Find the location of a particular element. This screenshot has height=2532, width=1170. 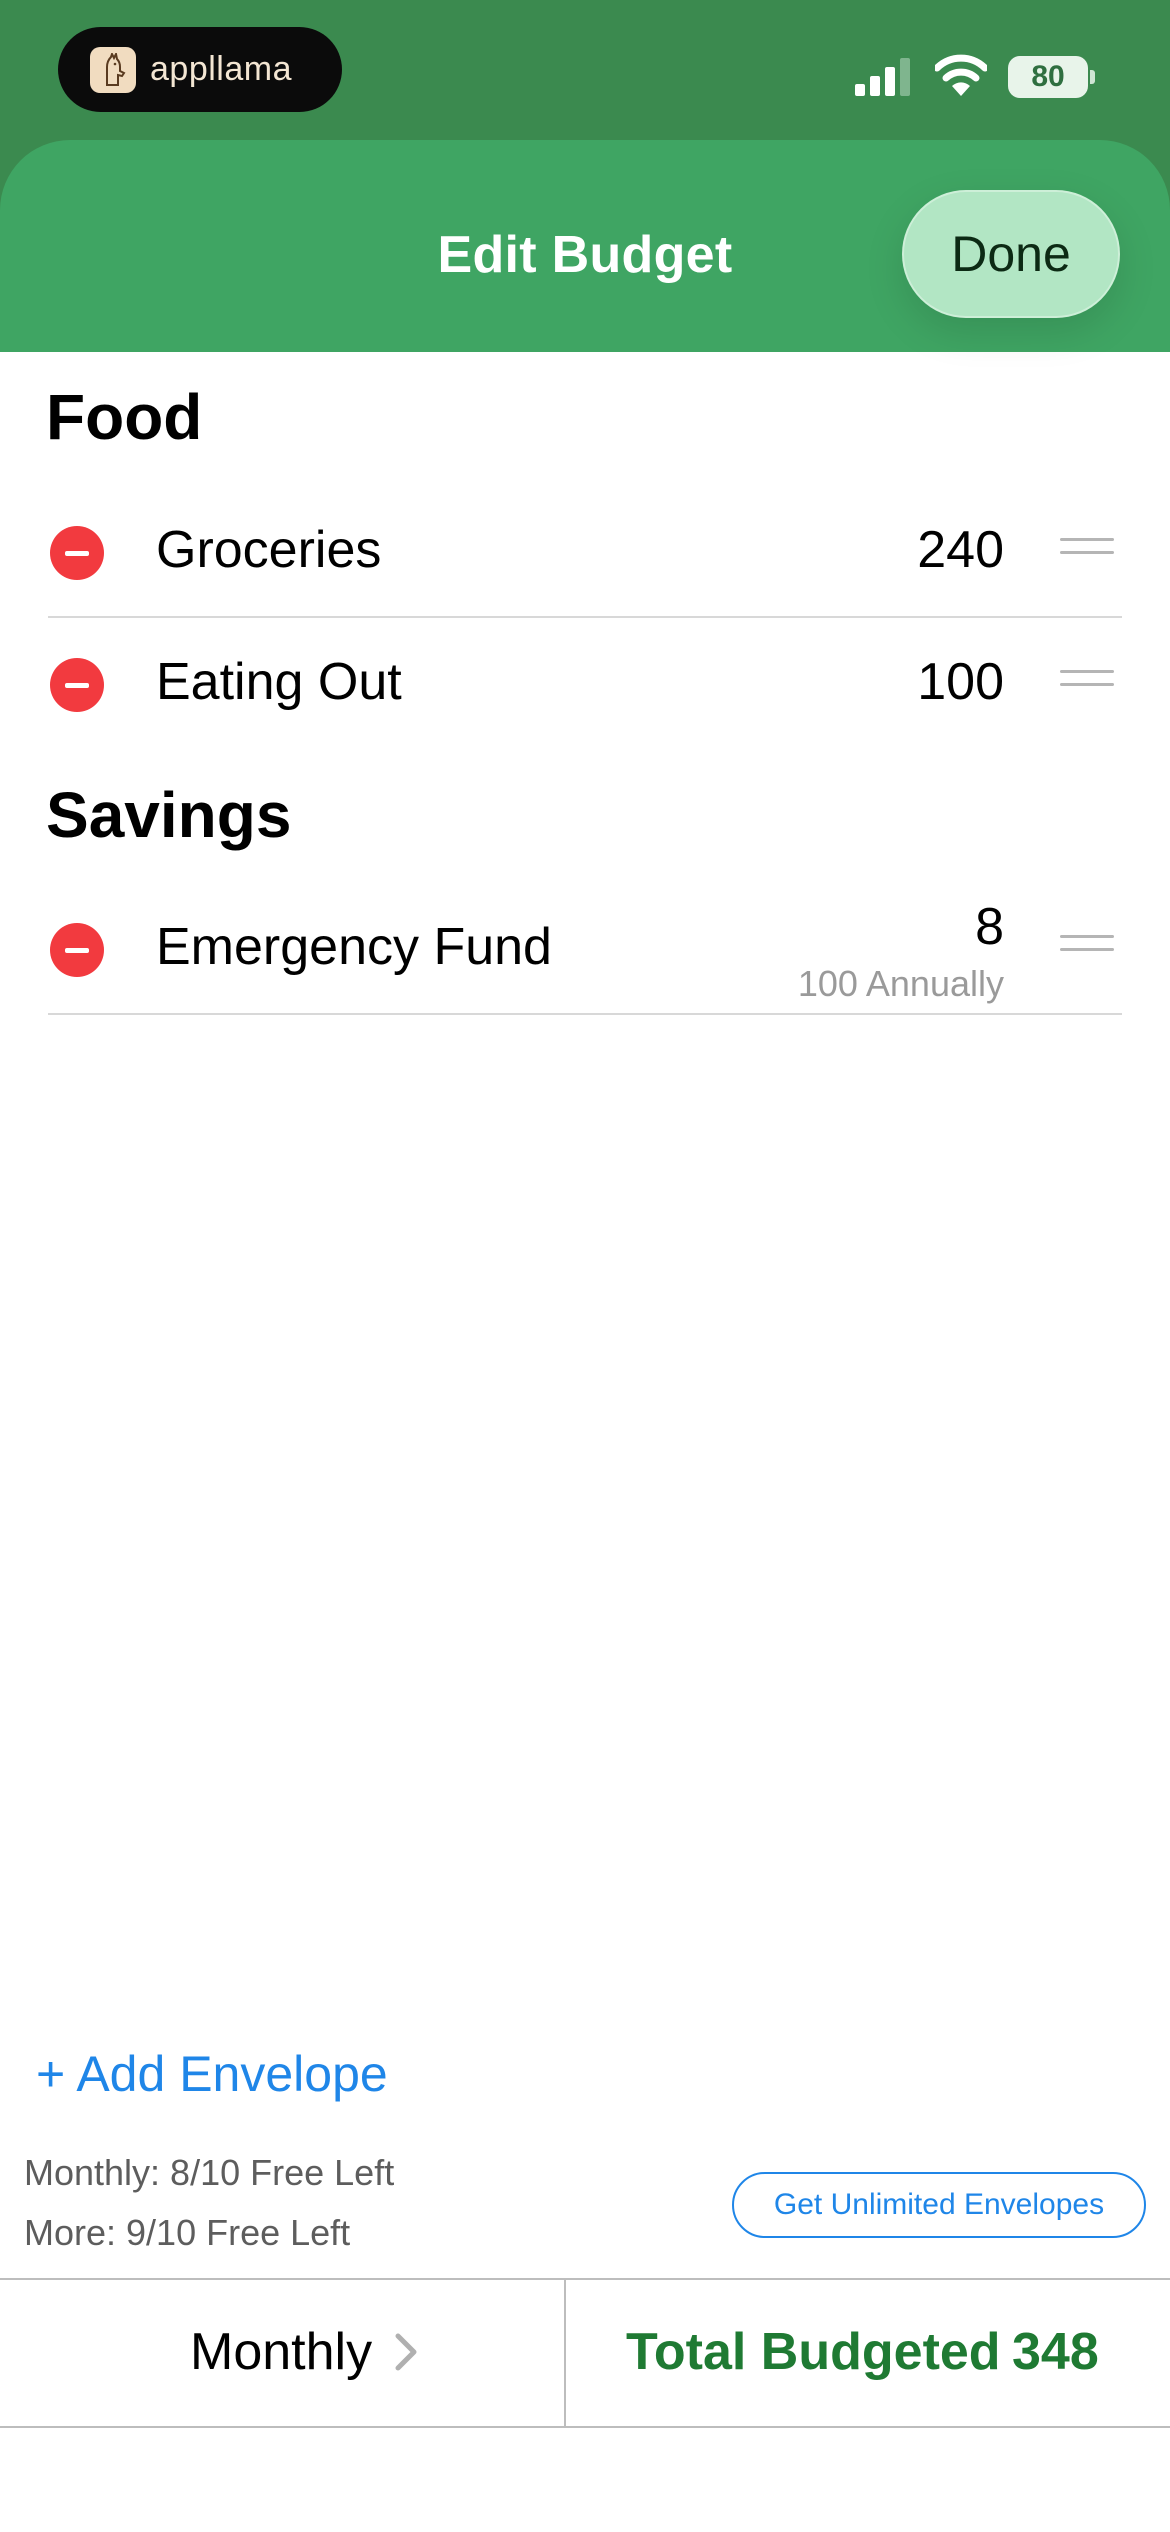

bottom-summary-bar: Monthly Total Budgeted 348 is located at coordinates (585, 2353).